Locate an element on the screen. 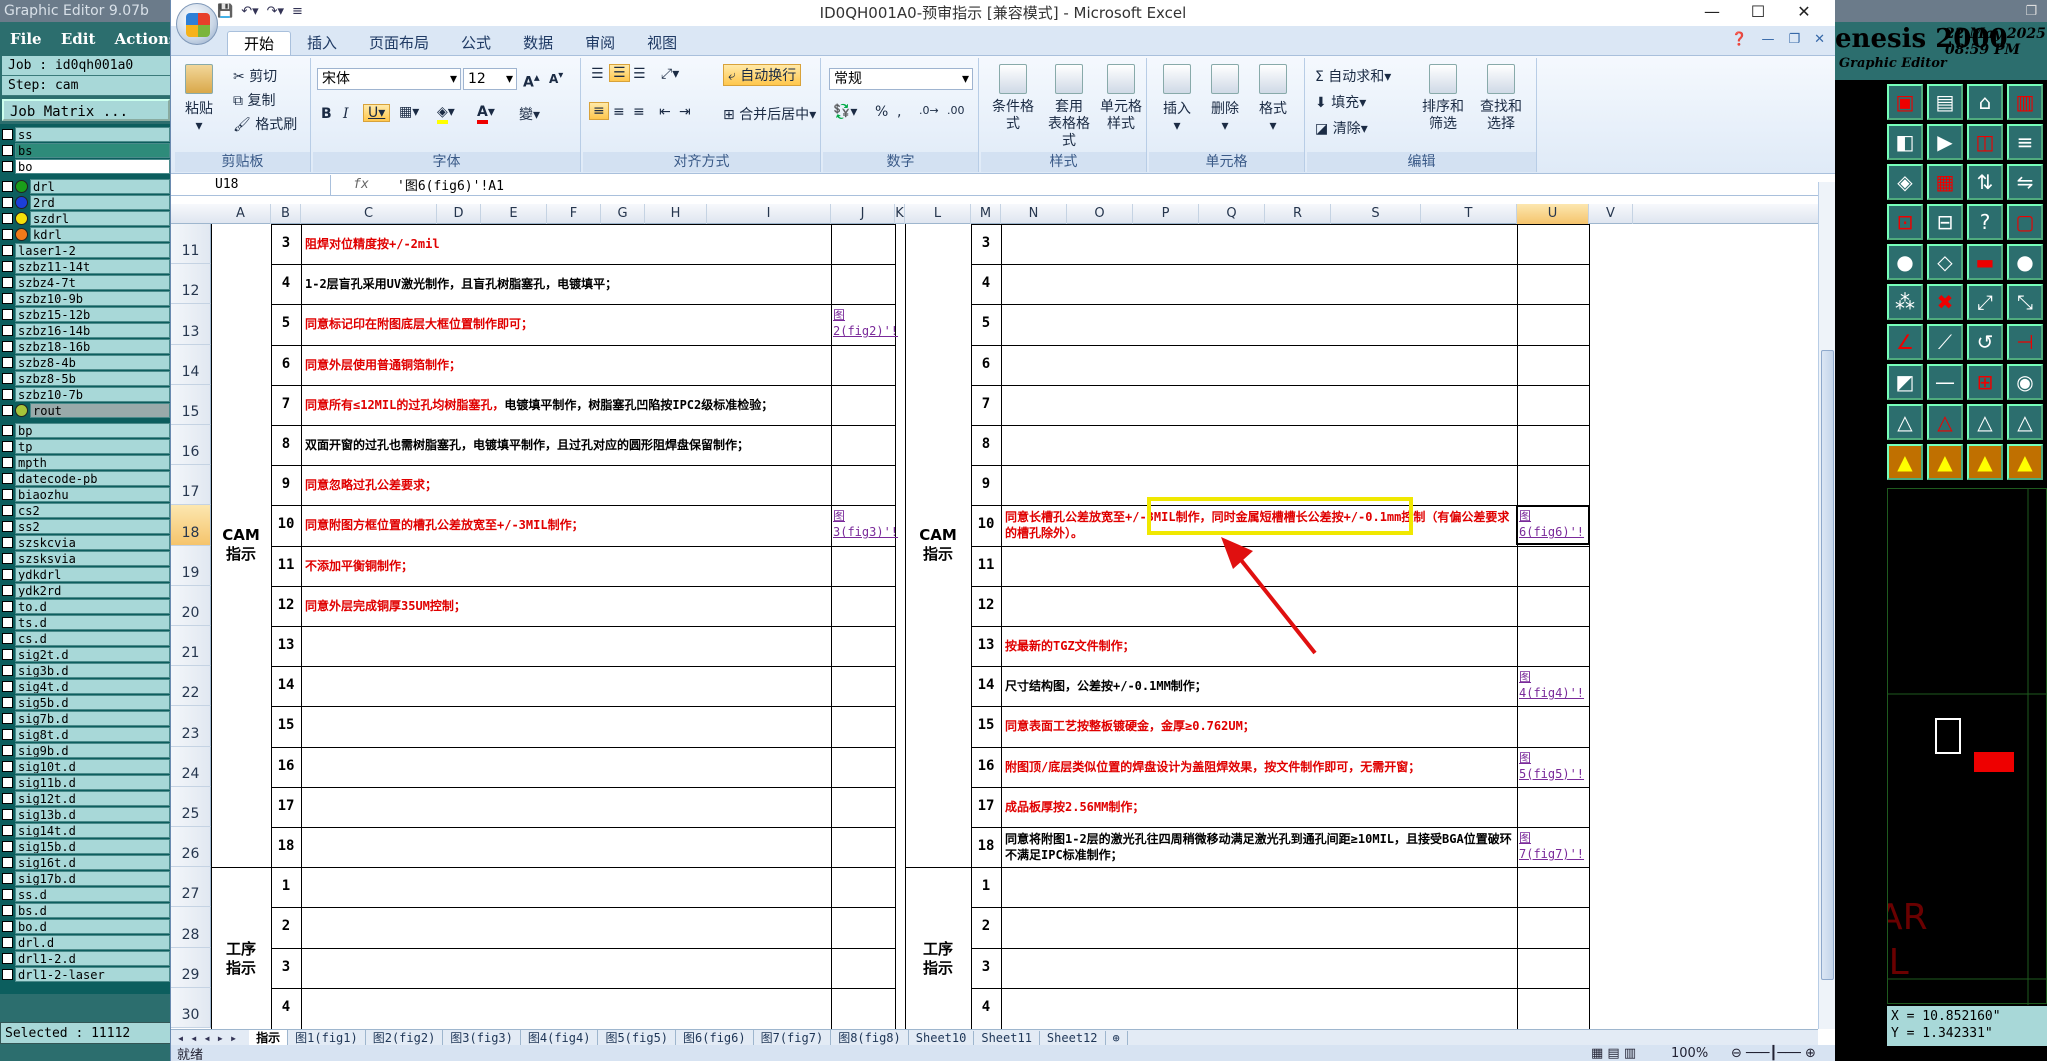  layer-name: bs.d is located at coordinates (92, 910).